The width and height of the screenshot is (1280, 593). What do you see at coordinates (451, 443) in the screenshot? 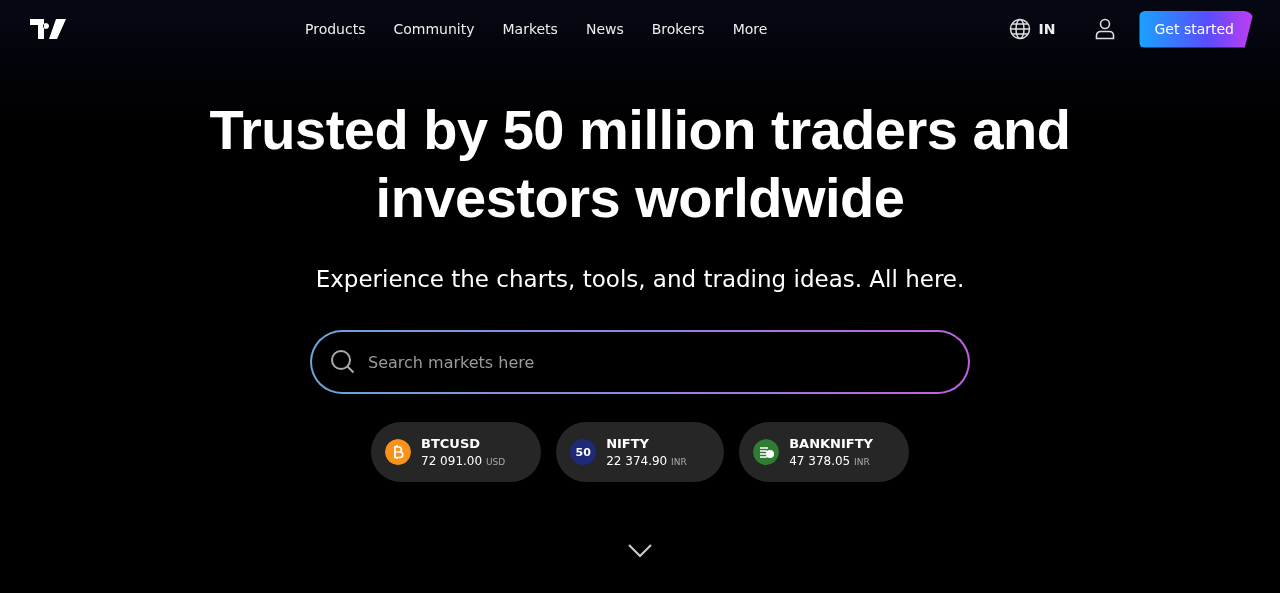
I see `ticker-symbol: BTCUSD` at bounding box center [451, 443].